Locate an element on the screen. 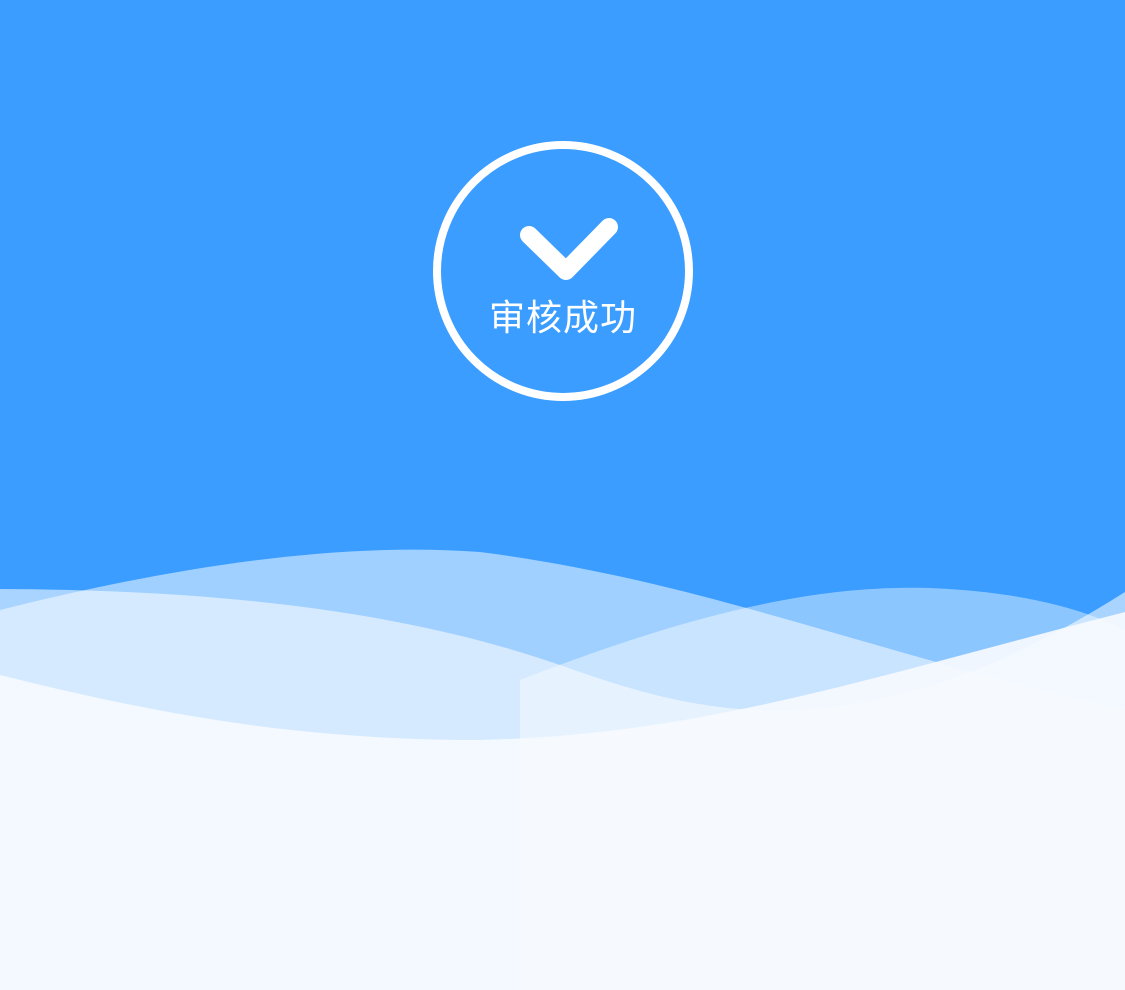 This screenshot has width=1125, height=990. success-status-circle: 审核成功 is located at coordinates (563, 271).